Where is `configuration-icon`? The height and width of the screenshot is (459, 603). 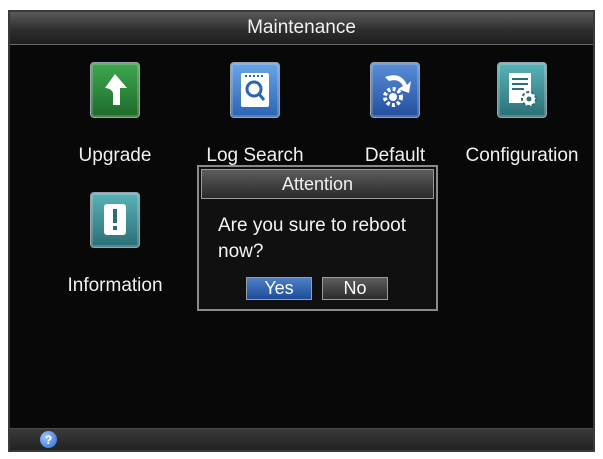
configuration-icon is located at coordinates (522, 90).